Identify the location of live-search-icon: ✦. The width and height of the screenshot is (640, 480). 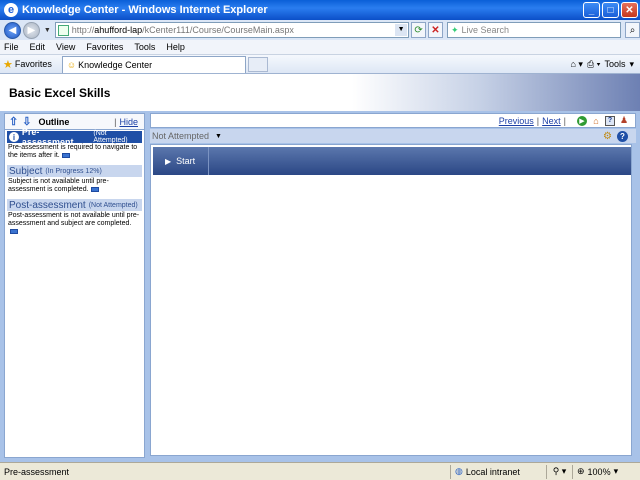
(454, 29).